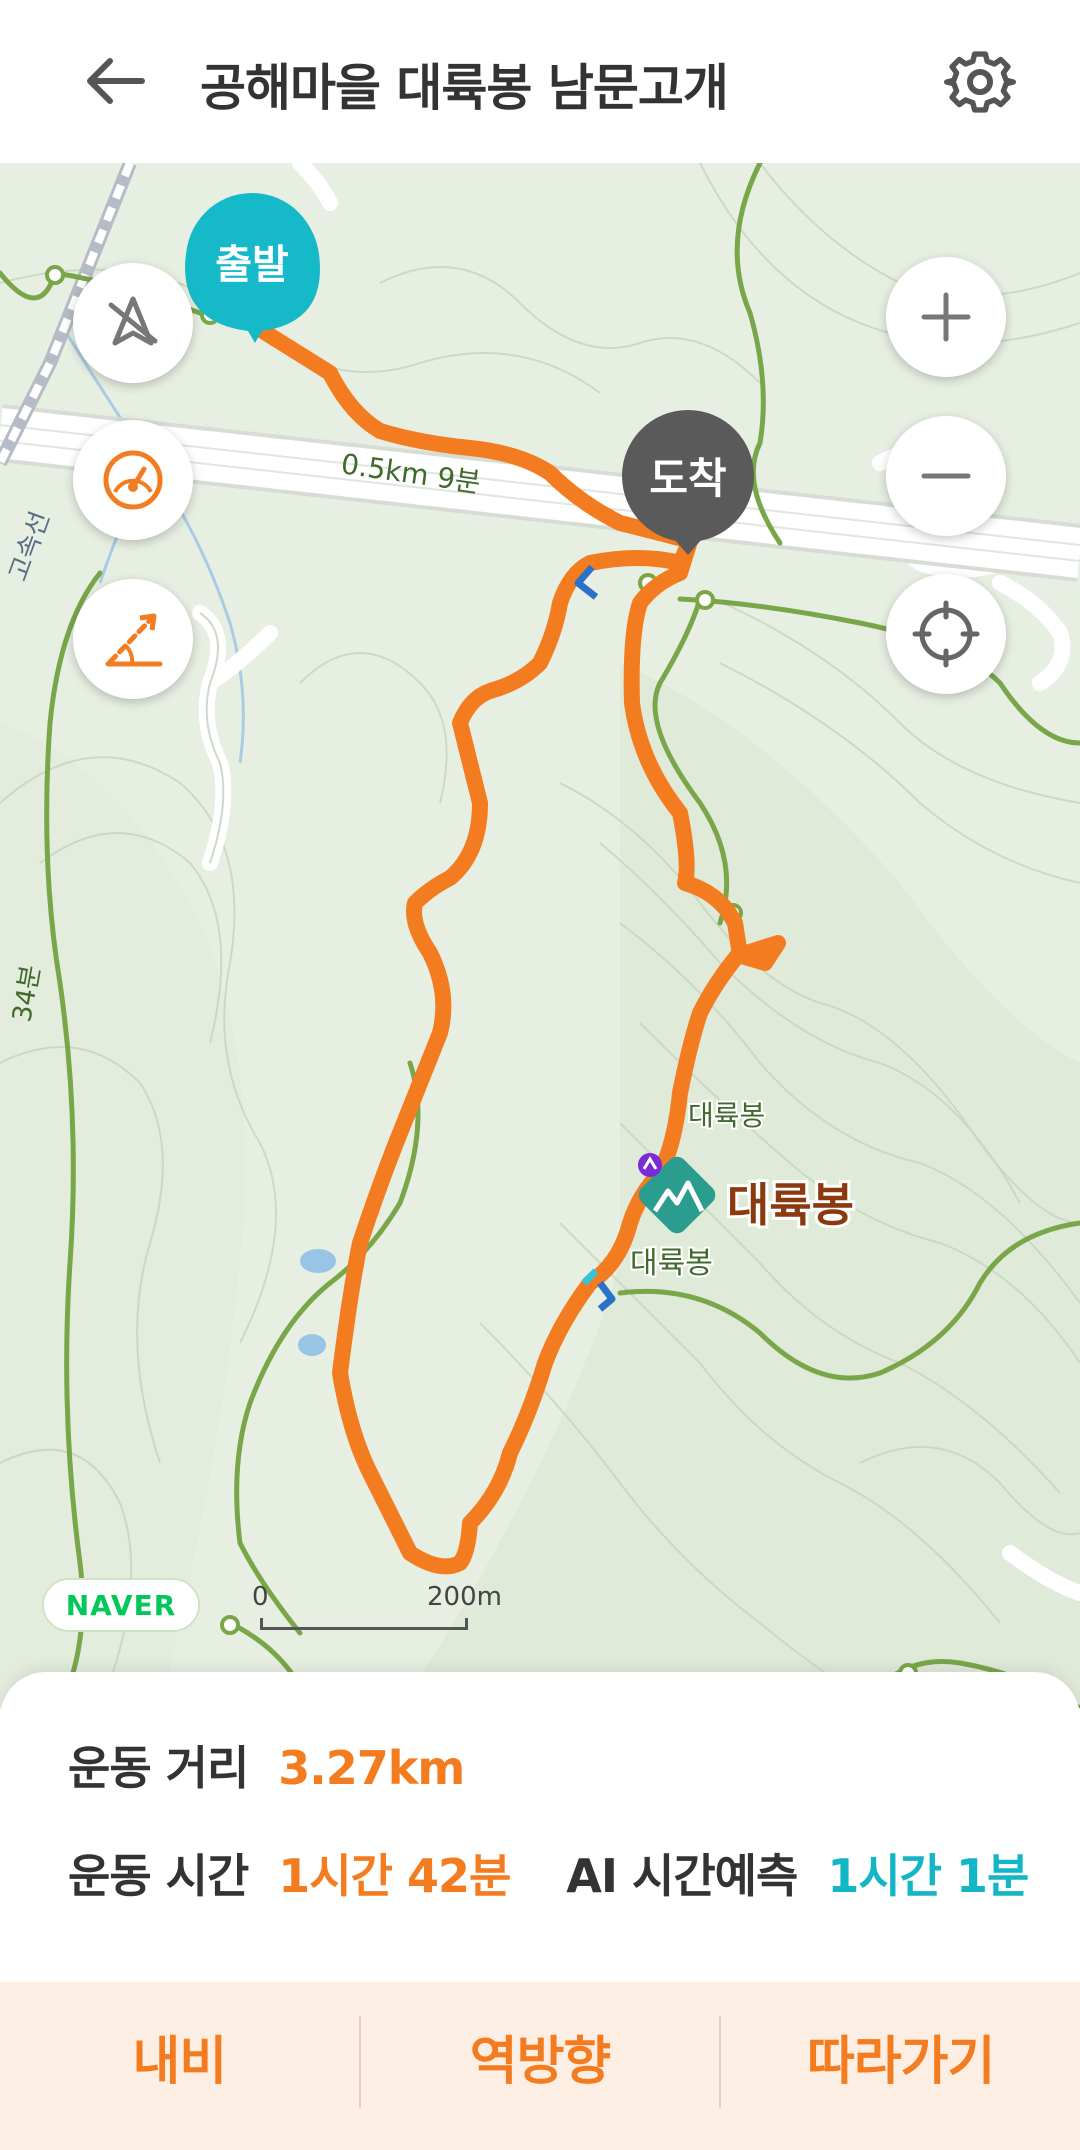 Image resolution: width=1080 pixels, height=2150 pixels. Describe the element at coordinates (364, 1624) in the screenshot. I see `scale-bar-line` at that location.